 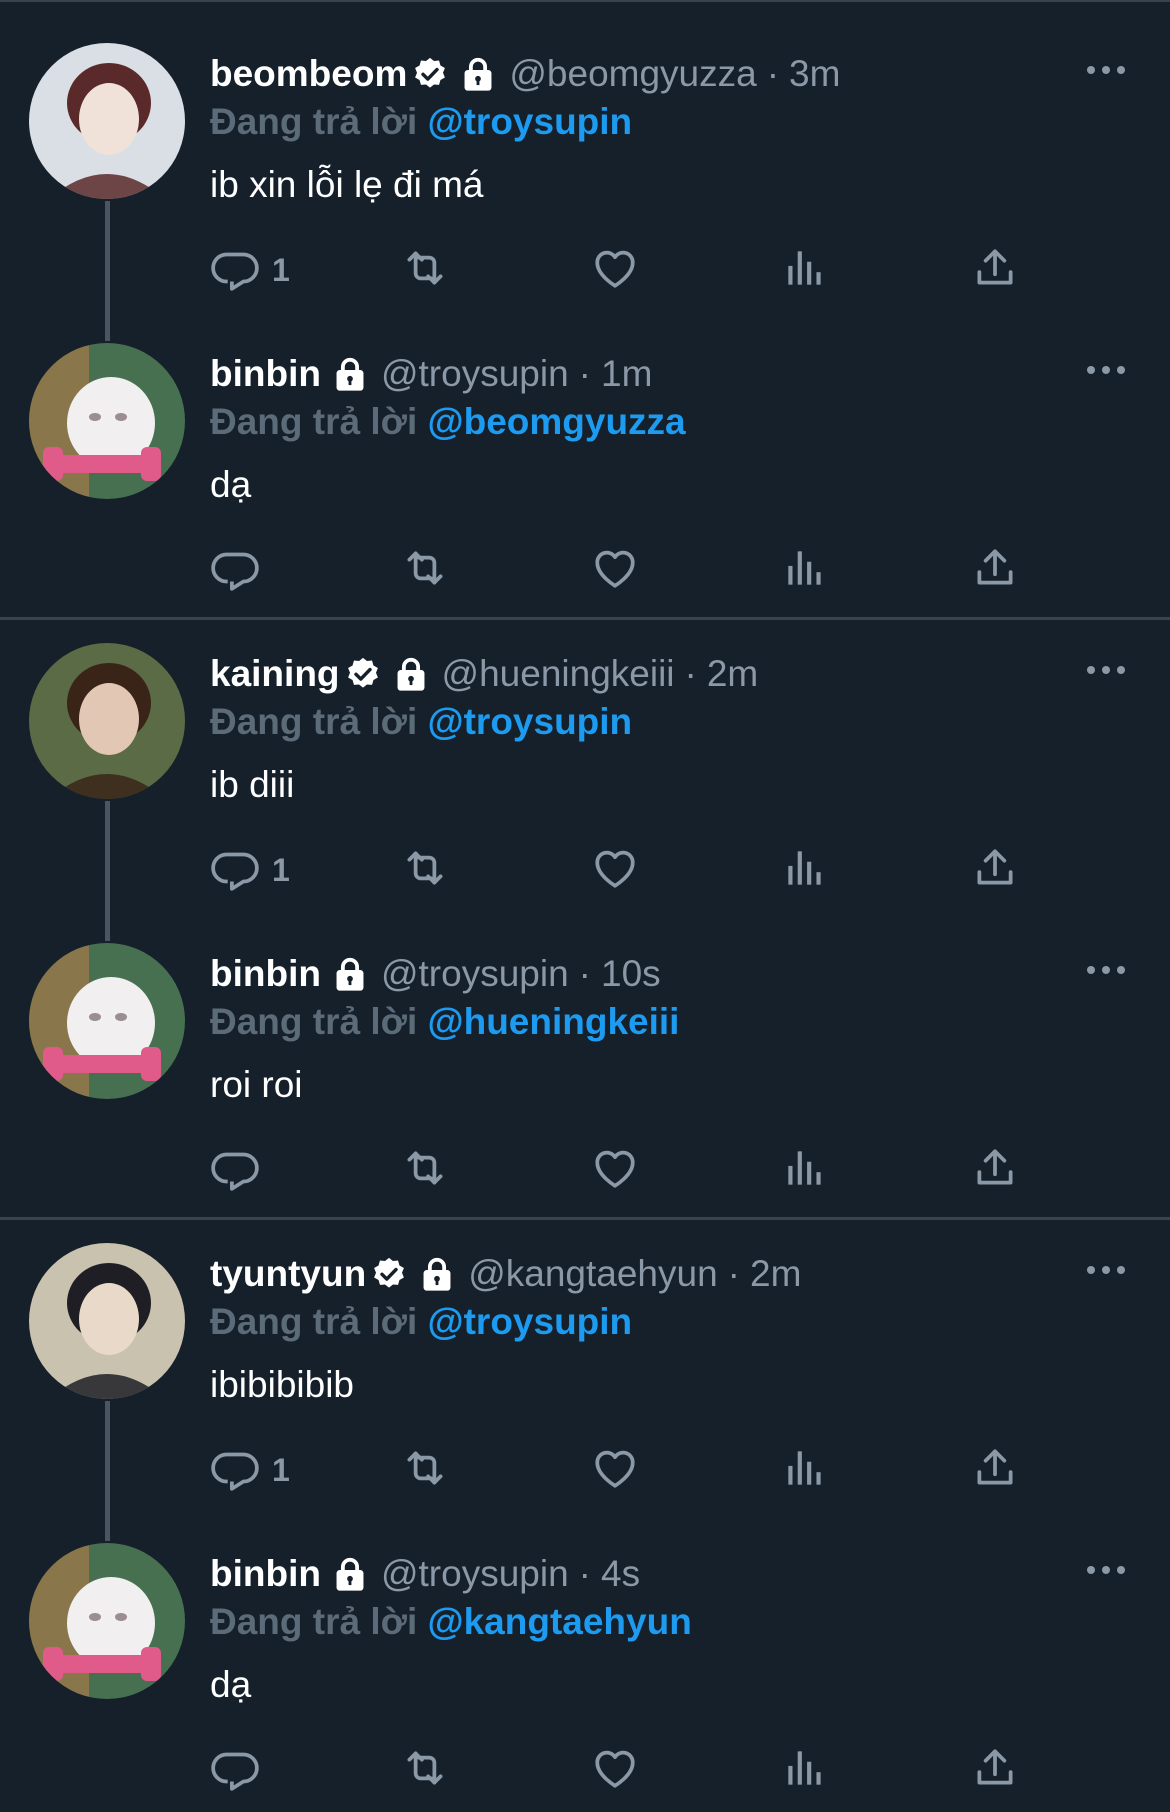 What do you see at coordinates (256, 1084) in the screenshot?
I see `tweet-text: roi roi` at bounding box center [256, 1084].